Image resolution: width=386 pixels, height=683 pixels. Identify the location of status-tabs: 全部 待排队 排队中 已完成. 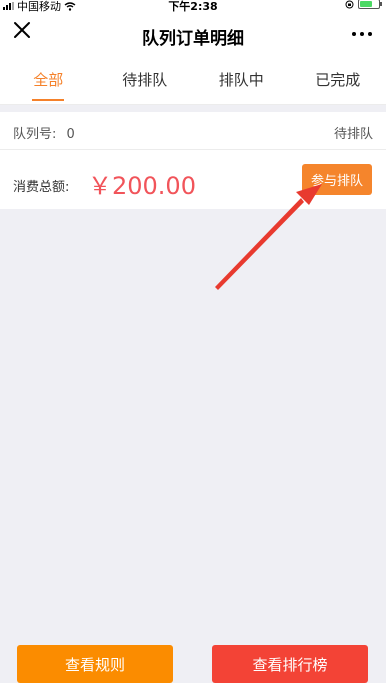
(193, 81).